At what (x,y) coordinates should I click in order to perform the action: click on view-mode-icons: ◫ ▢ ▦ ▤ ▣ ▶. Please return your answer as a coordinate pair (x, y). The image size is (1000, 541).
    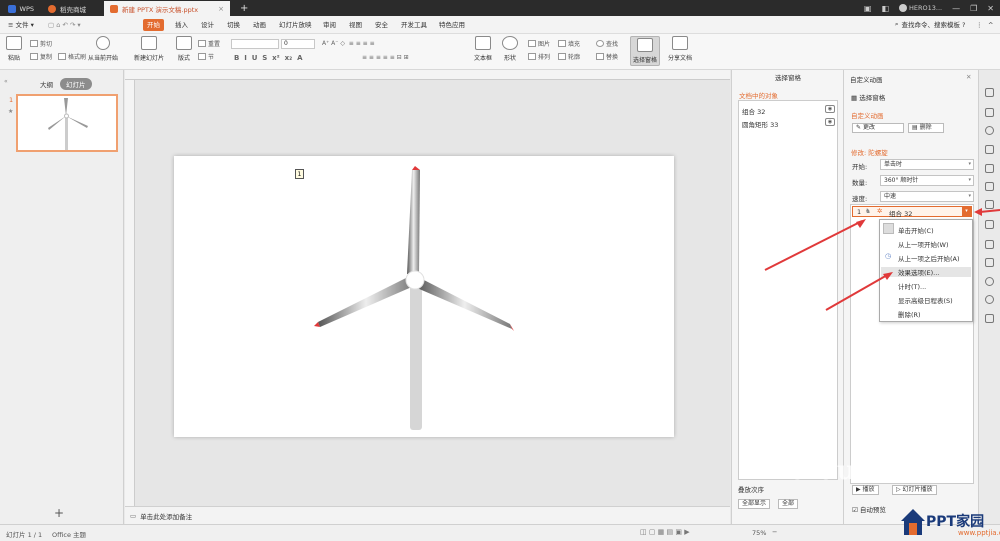
    Looking at the image, I should click on (665, 532).